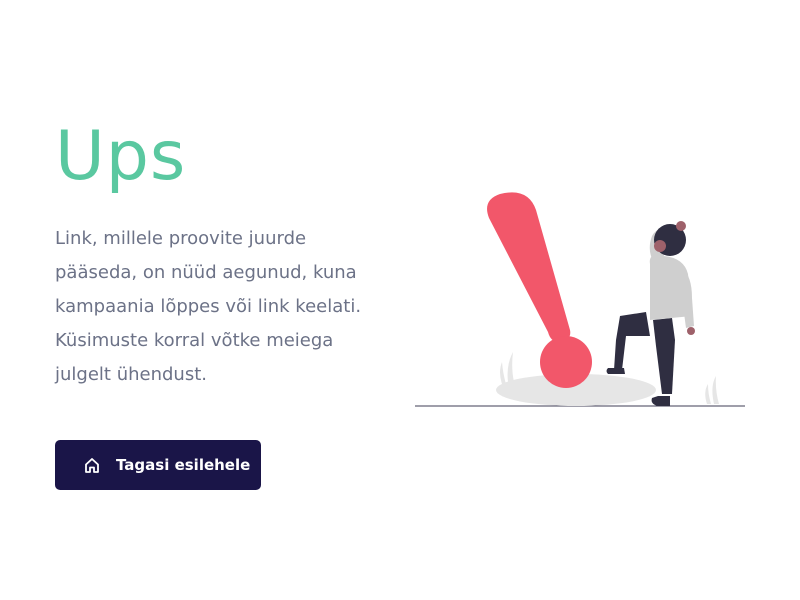  I want to click on home-icon, so click(92, 465).